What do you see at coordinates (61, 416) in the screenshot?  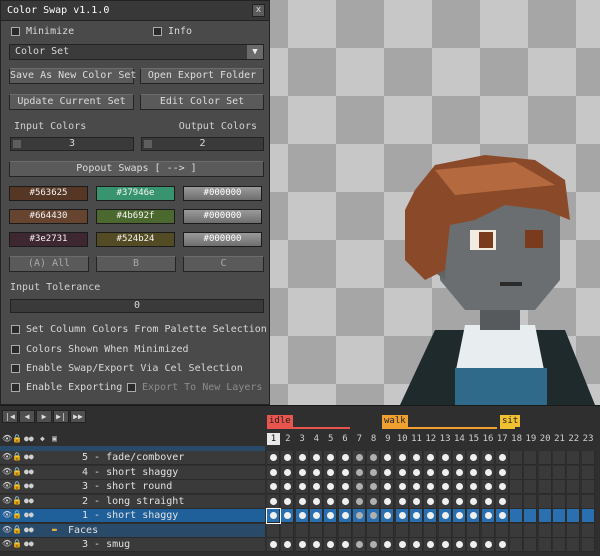 I see `next-frame-button: ▶|` at bounding box center [61, 416].